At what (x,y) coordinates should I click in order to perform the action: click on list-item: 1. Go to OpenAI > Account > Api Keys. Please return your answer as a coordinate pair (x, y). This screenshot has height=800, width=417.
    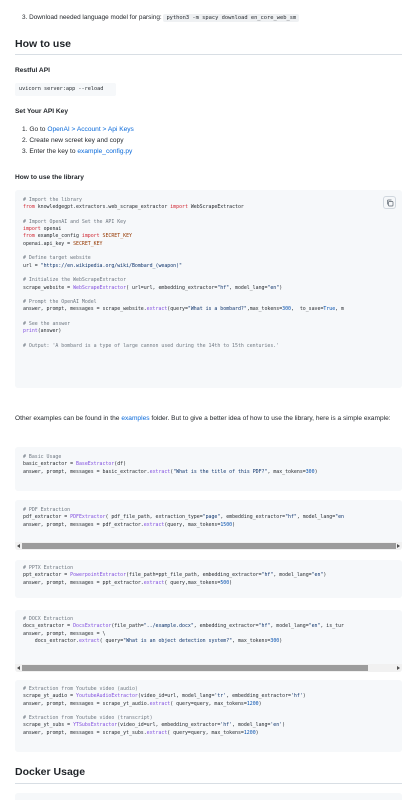
    Looking at the image, I should click on (78, 129).